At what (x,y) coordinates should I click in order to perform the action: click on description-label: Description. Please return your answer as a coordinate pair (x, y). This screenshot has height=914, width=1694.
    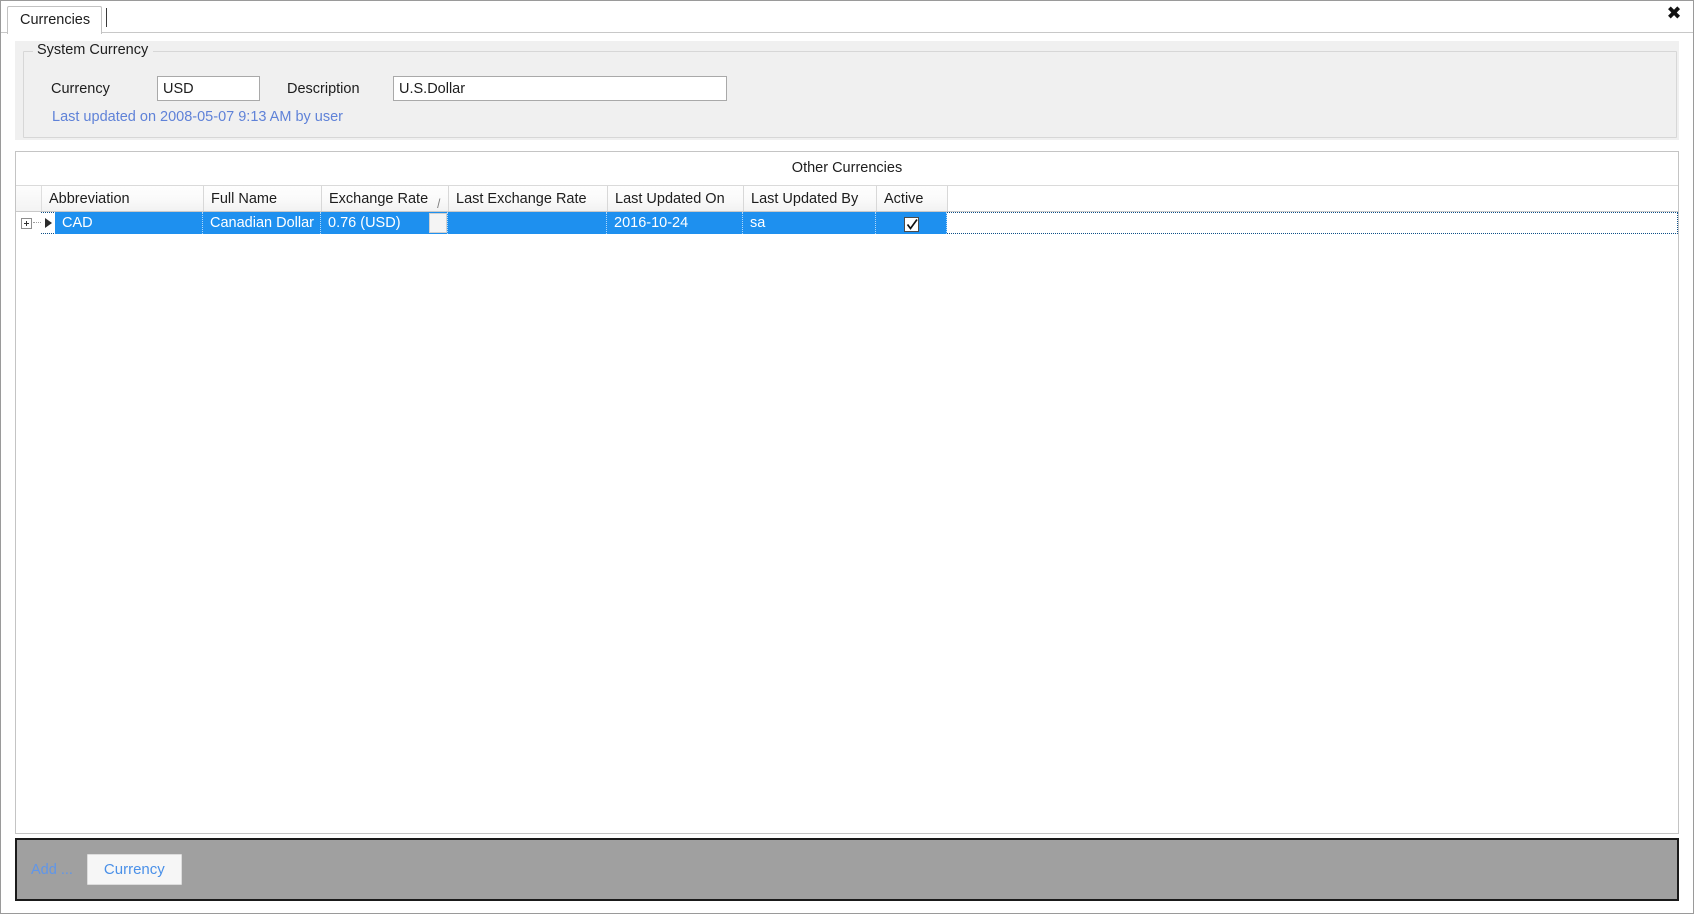
    Looking at the image, I should click on (323, 89).